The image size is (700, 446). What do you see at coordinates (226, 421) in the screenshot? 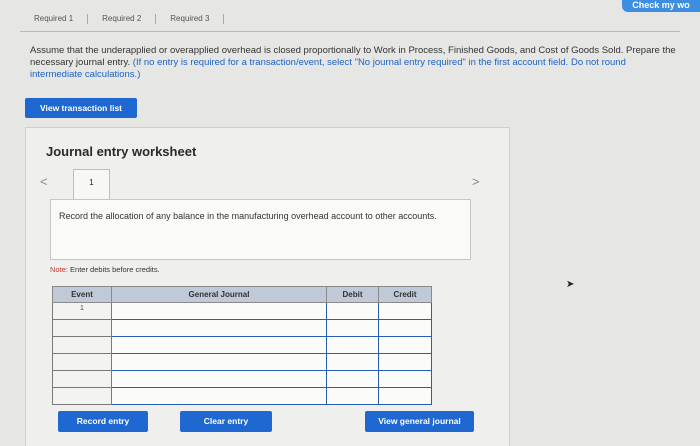
I see `clear-entry-button: Clear entry` at bounding box center [226, 421].